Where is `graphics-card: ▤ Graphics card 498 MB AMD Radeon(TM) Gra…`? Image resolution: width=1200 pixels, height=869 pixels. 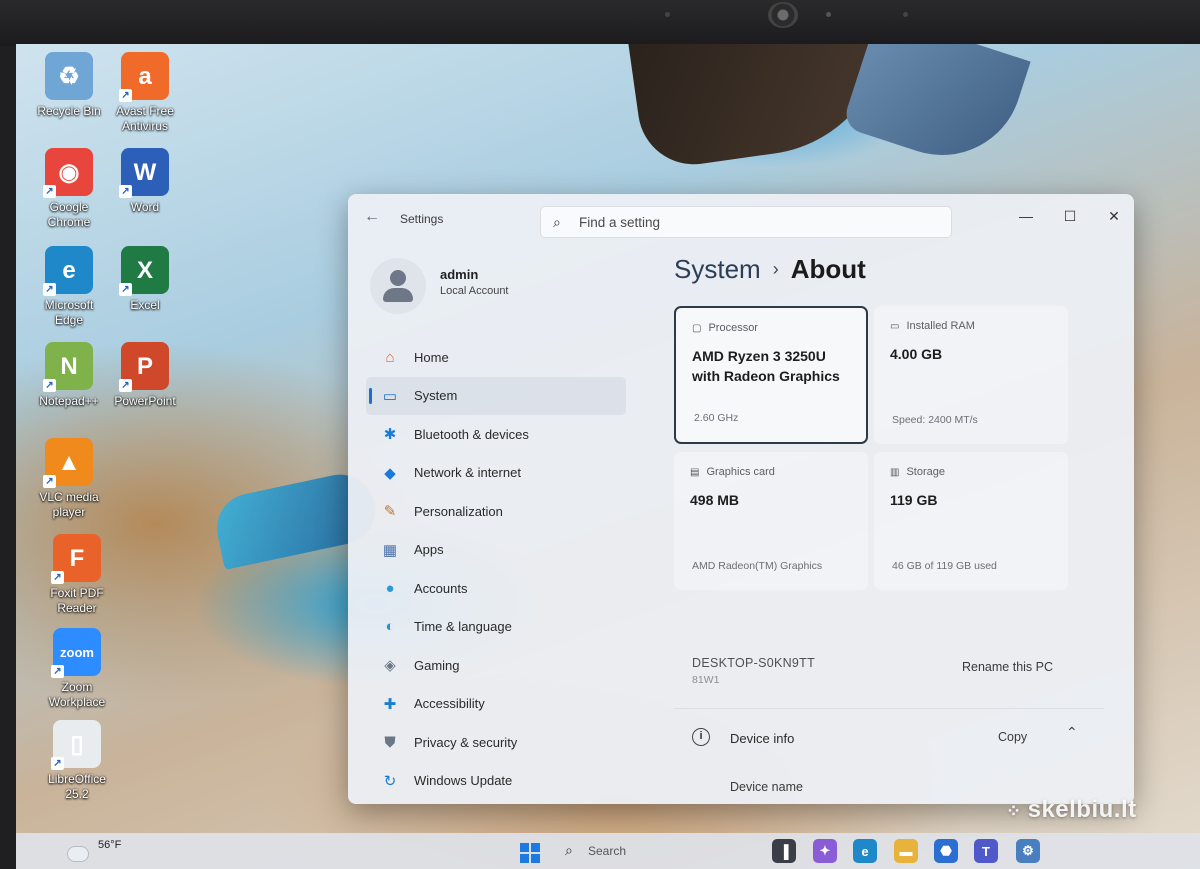 graphics-card: ▤ Graphics card 498 MB AMD Radeon(TM) Gra… is located at coordinates (771, 521).